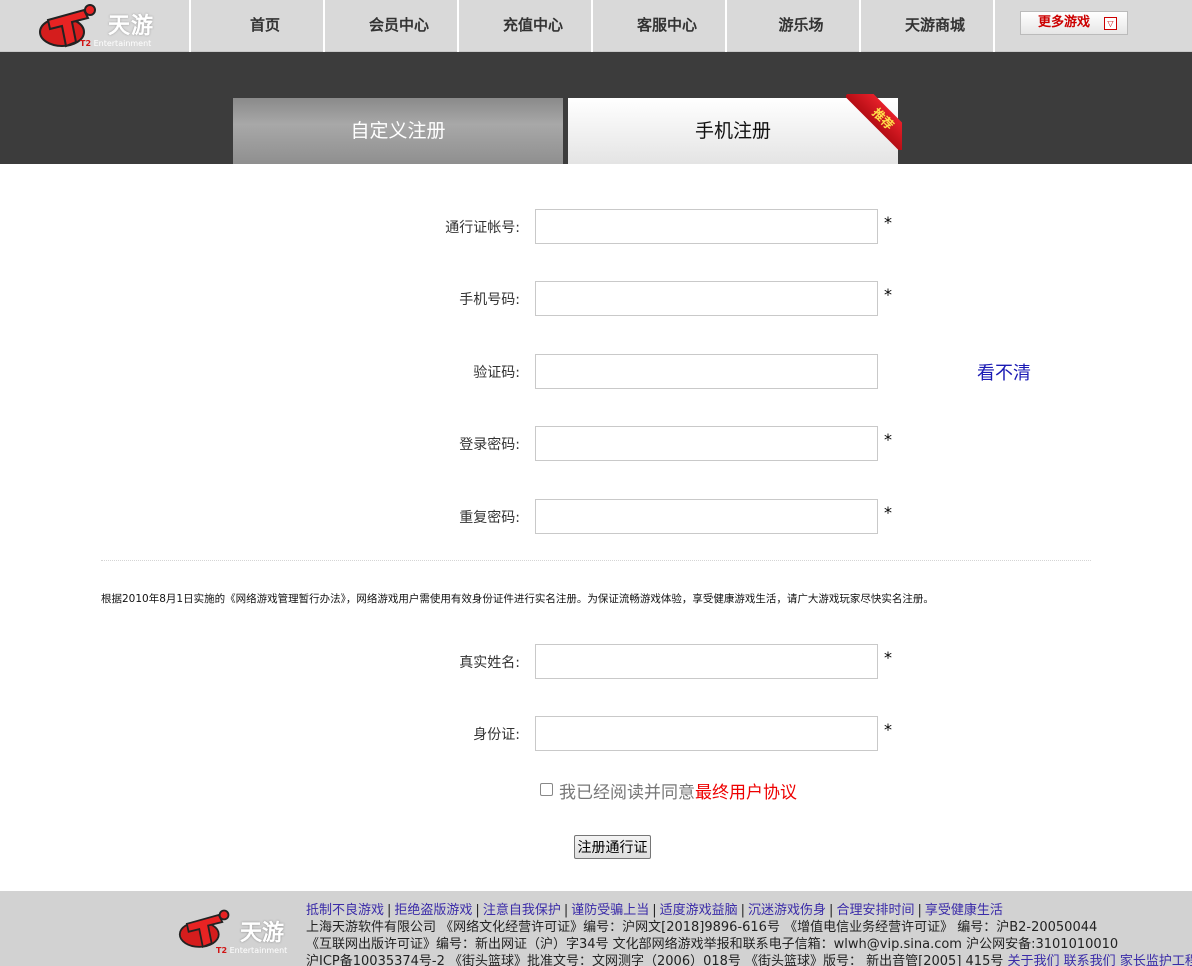  I want to click on nav-item-member-center: 会员中心, so click(399, 26).